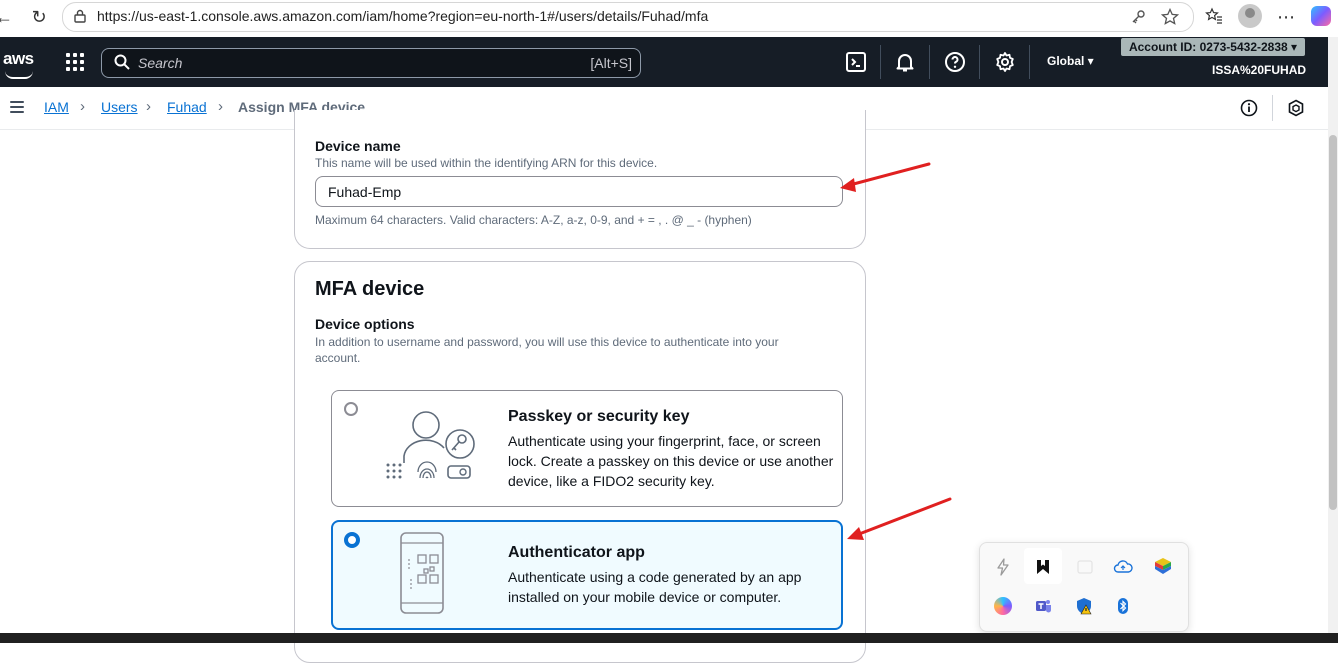 Image resolution: width=1338 pixels, height=663 pixels. What do you see at coordinates (18, 58) in the screenshot?
I see `aws-logo-text: aws` at bounding box center [18, 58].